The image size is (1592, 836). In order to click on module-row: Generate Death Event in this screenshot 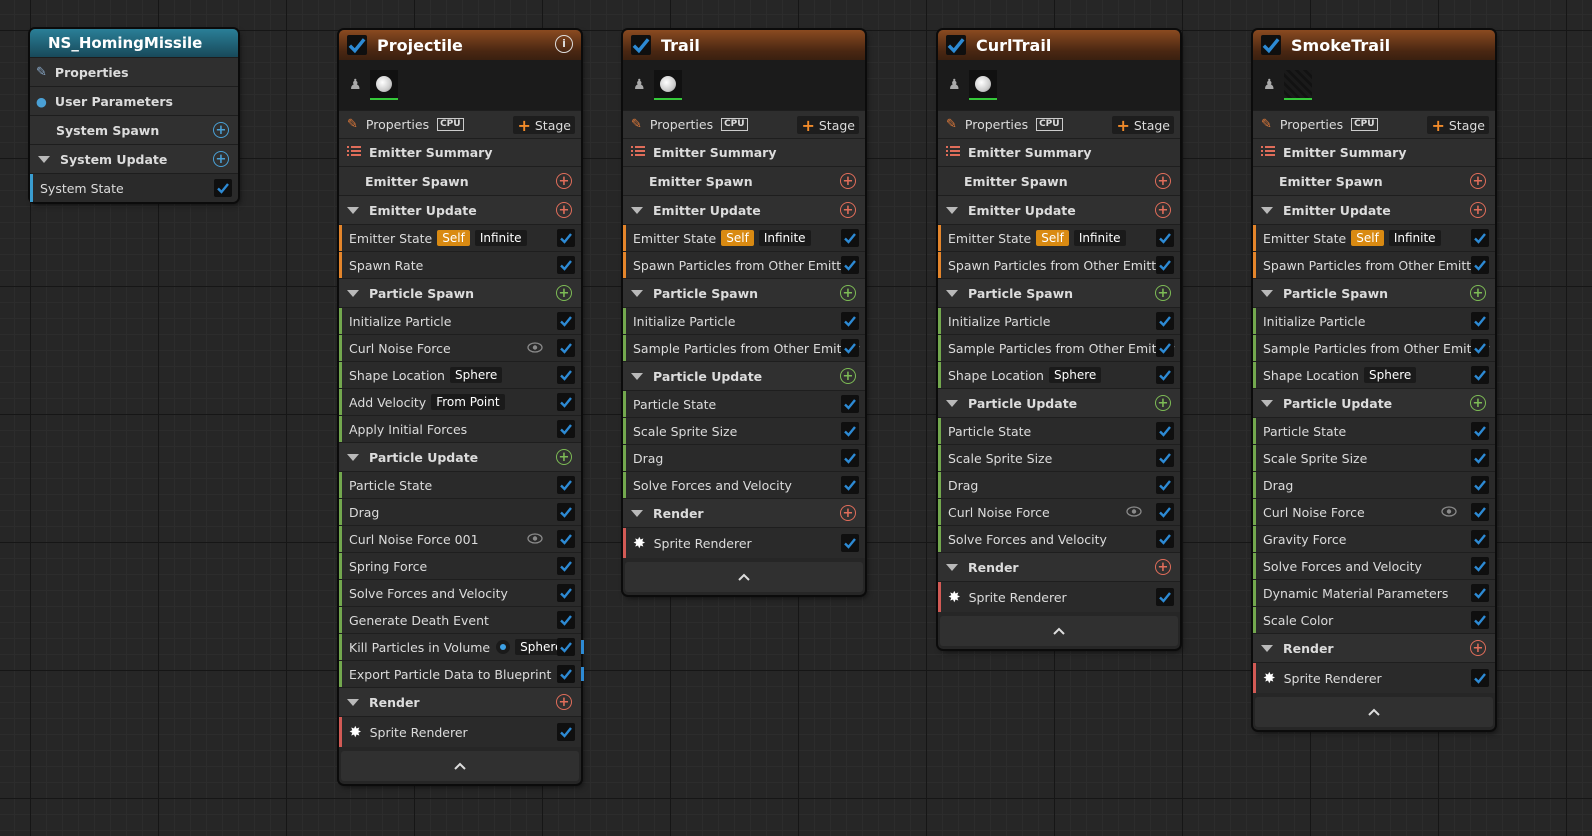, I will do `click(460, 619)`.